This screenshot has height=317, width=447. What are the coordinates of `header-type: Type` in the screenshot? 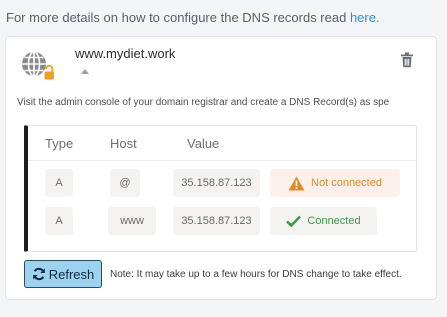 It's located at (59, 143).